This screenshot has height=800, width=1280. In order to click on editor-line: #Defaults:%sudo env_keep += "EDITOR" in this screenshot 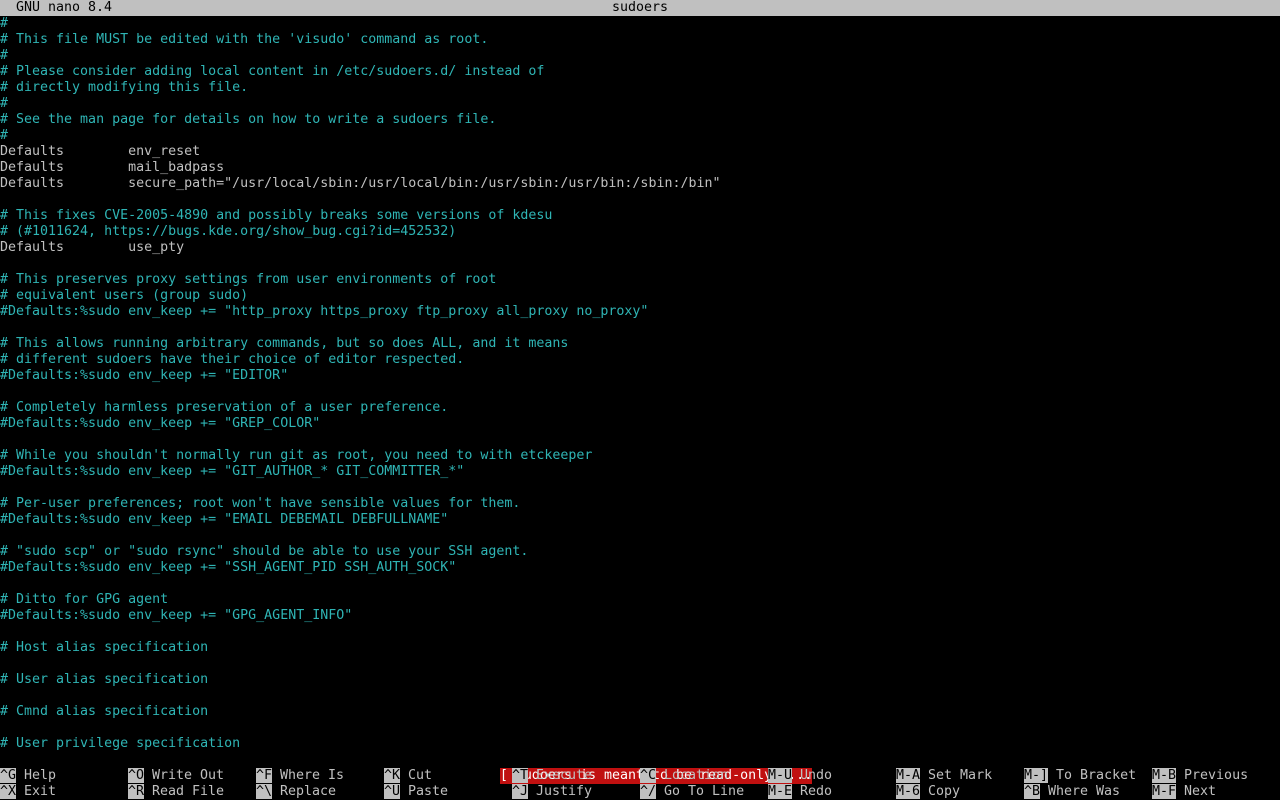, I will do `click(640, 376)`.